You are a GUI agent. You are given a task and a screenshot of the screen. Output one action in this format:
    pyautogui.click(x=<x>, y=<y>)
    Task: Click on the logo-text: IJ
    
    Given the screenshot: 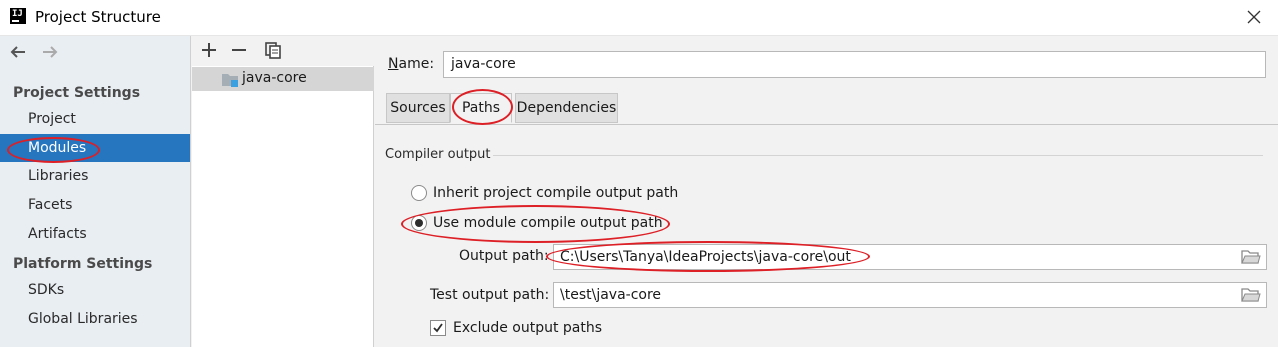 What is the action you would take?
    pyautogui.click(x=17, y=14)
    